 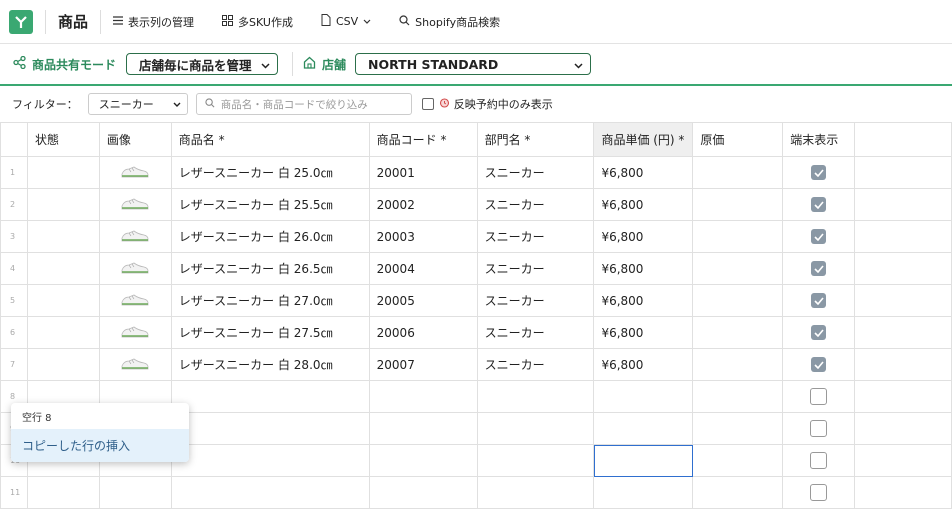 What do you see at coordinates (643, 139) in the screenshot?
I see `column-header-price: 商品単価 (円) *` at bounding box center [643, 139].